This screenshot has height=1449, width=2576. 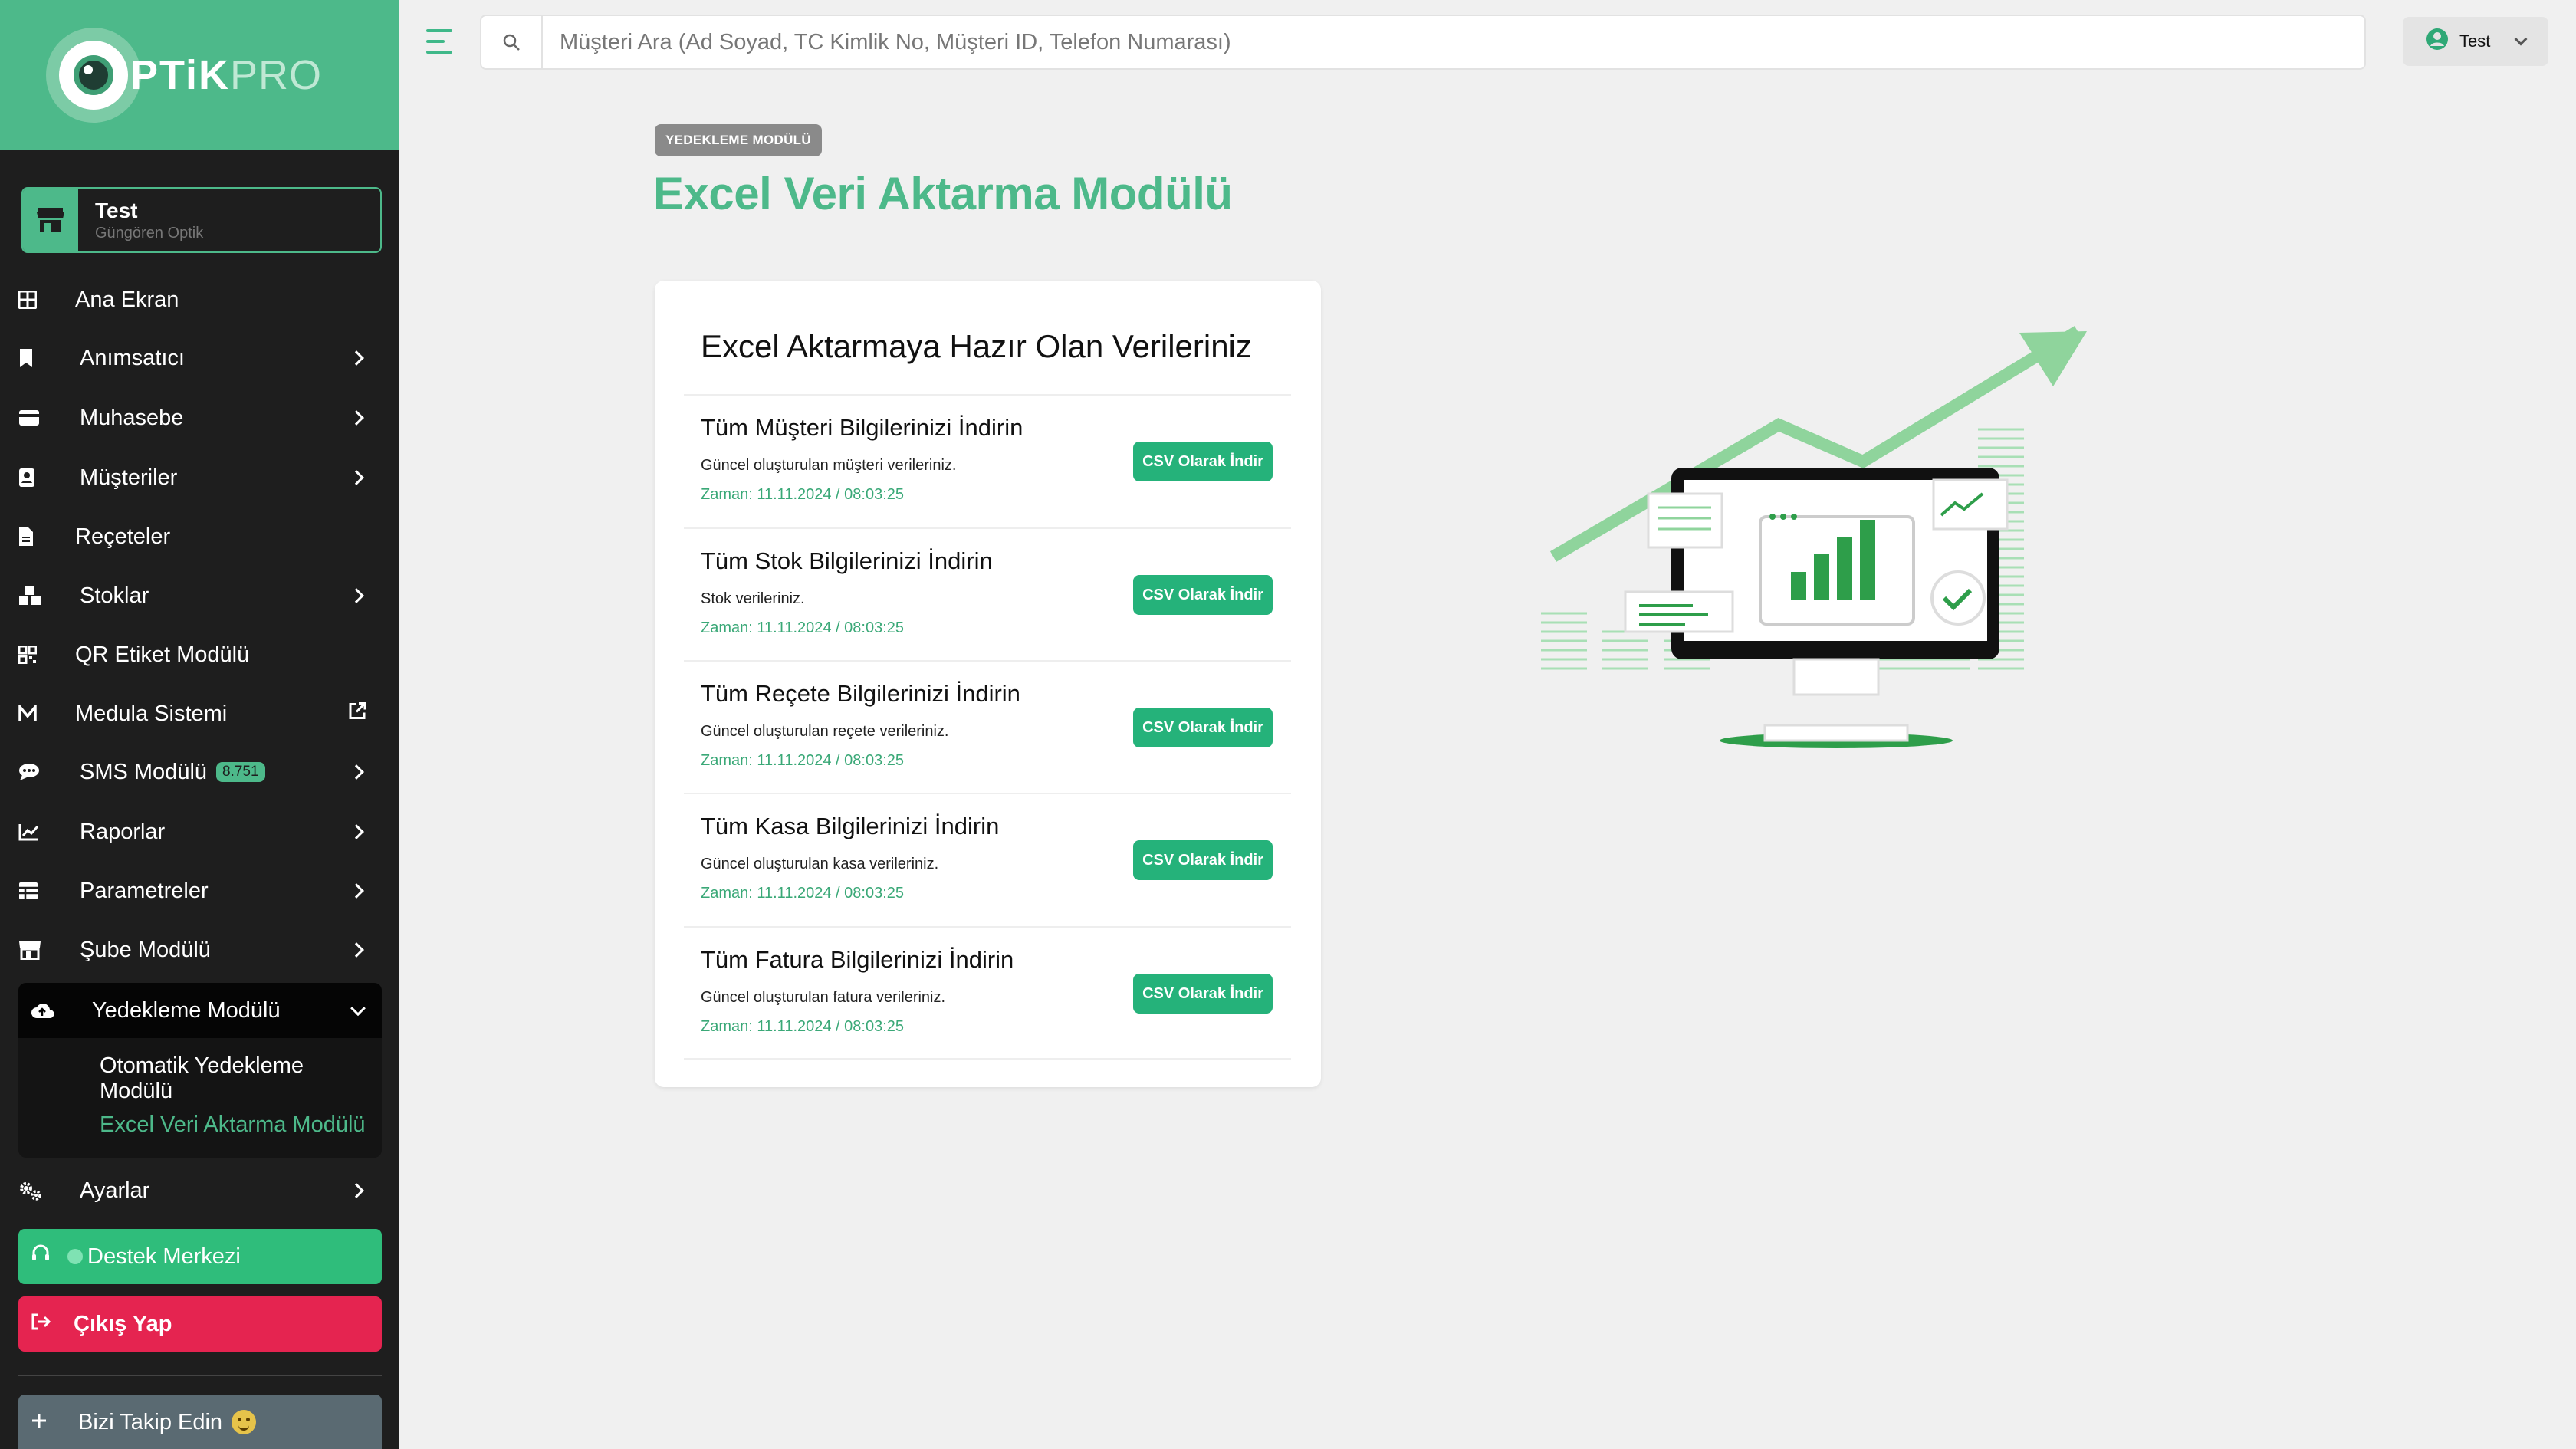 I want to click on sidebar-subitem-otomatik-yedekleme: Otomatik Yedekleme Modülü, so click(x=241, y=1079).